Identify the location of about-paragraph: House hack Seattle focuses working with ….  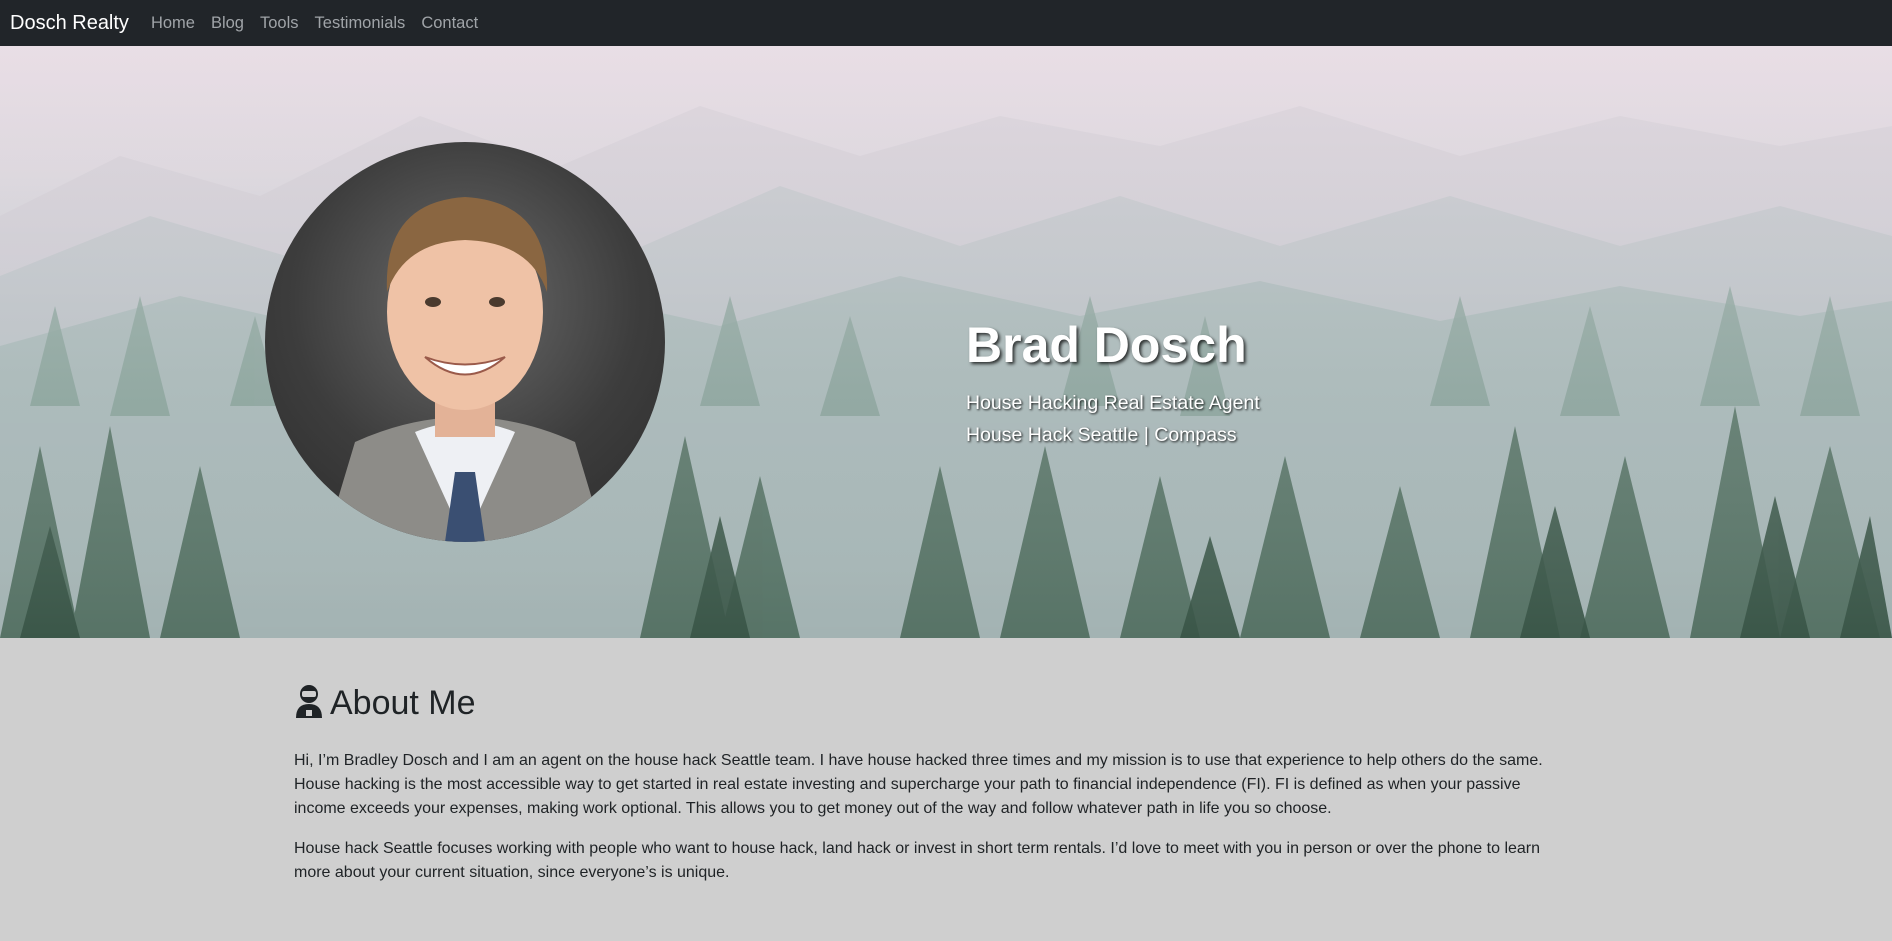
(917, 860).